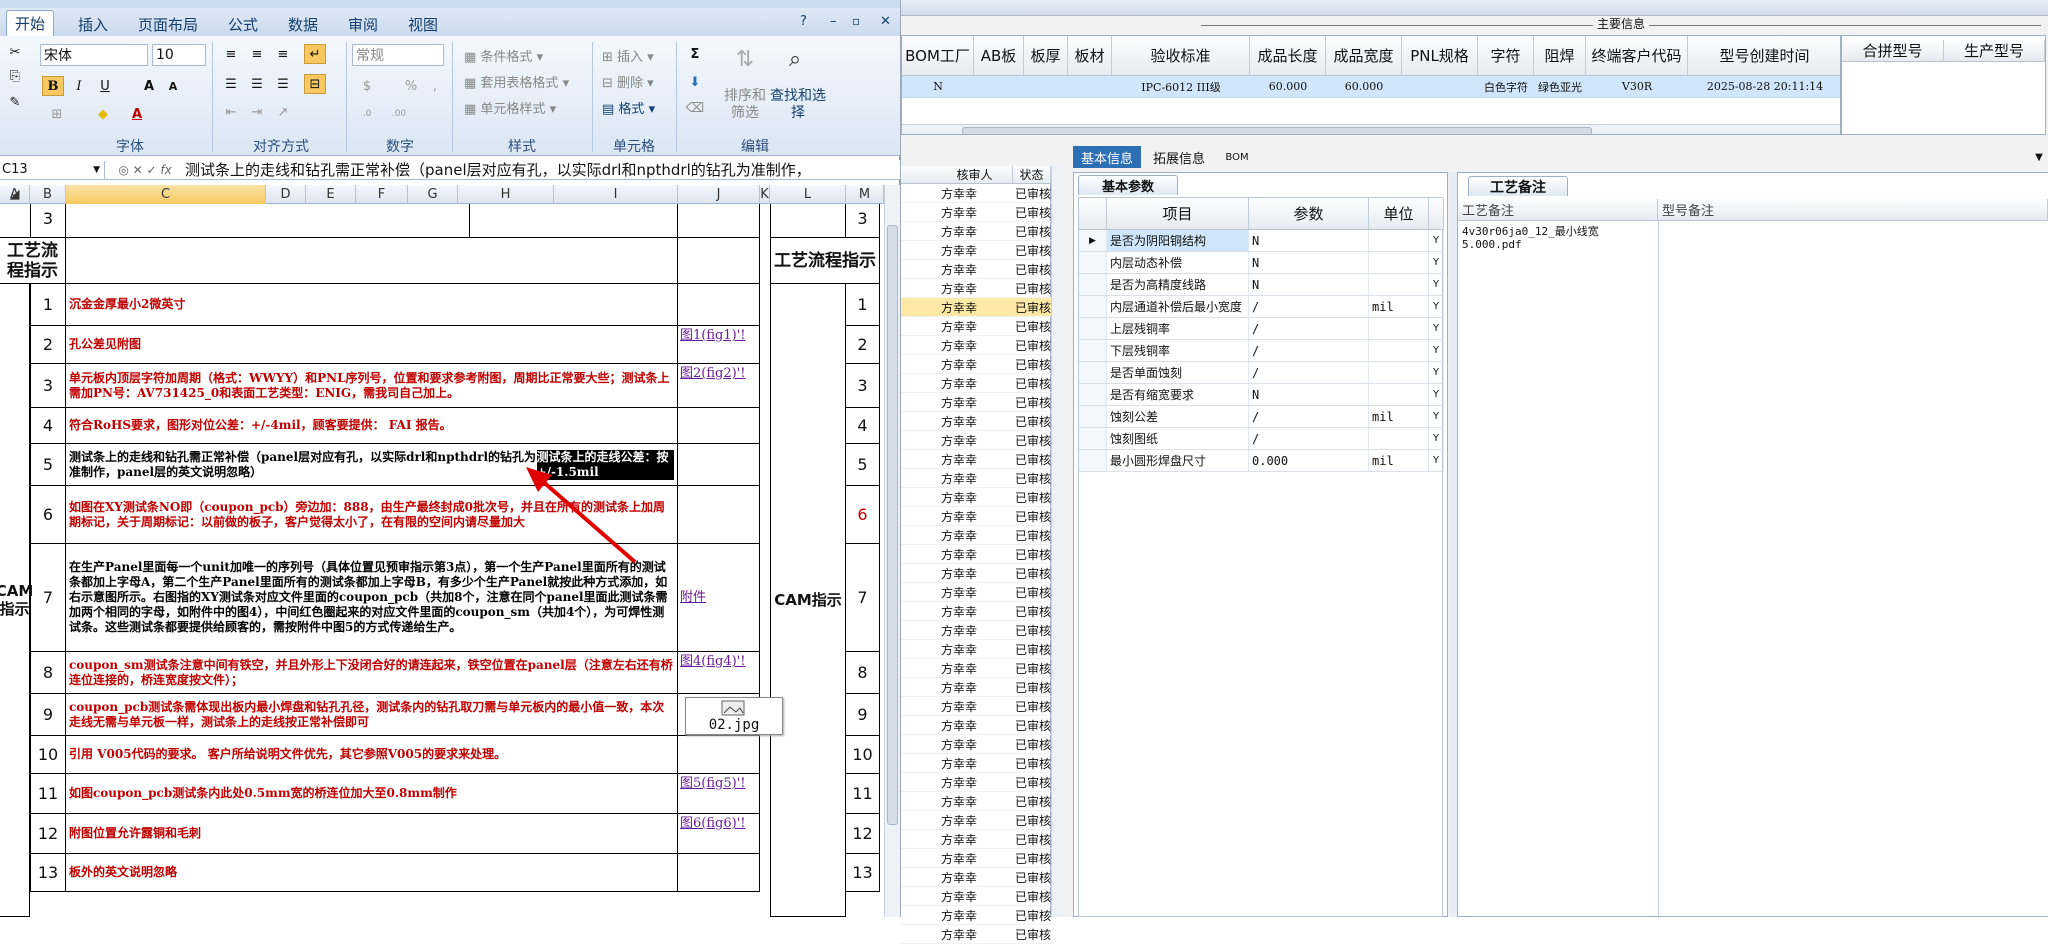  I want to click on fill-color-icon: ◆, so click(103, 114).